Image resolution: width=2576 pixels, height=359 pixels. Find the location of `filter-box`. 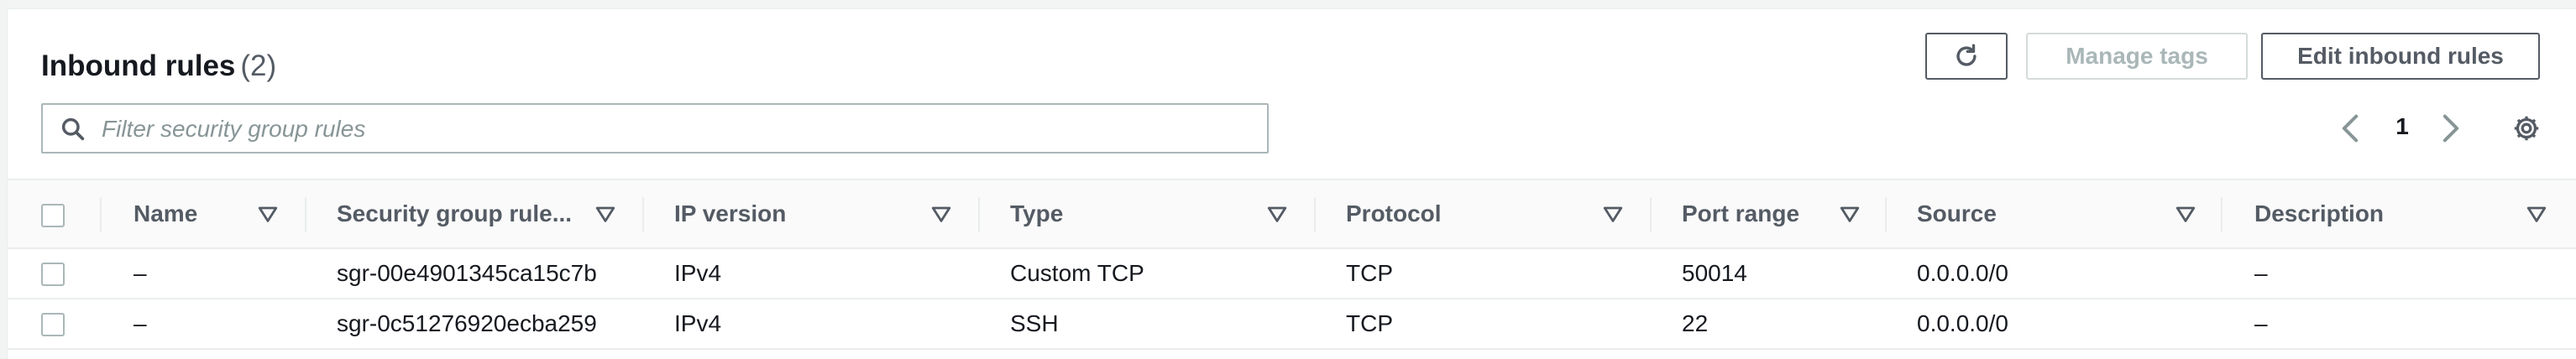

filter-box is located at coordinates (655, 128).